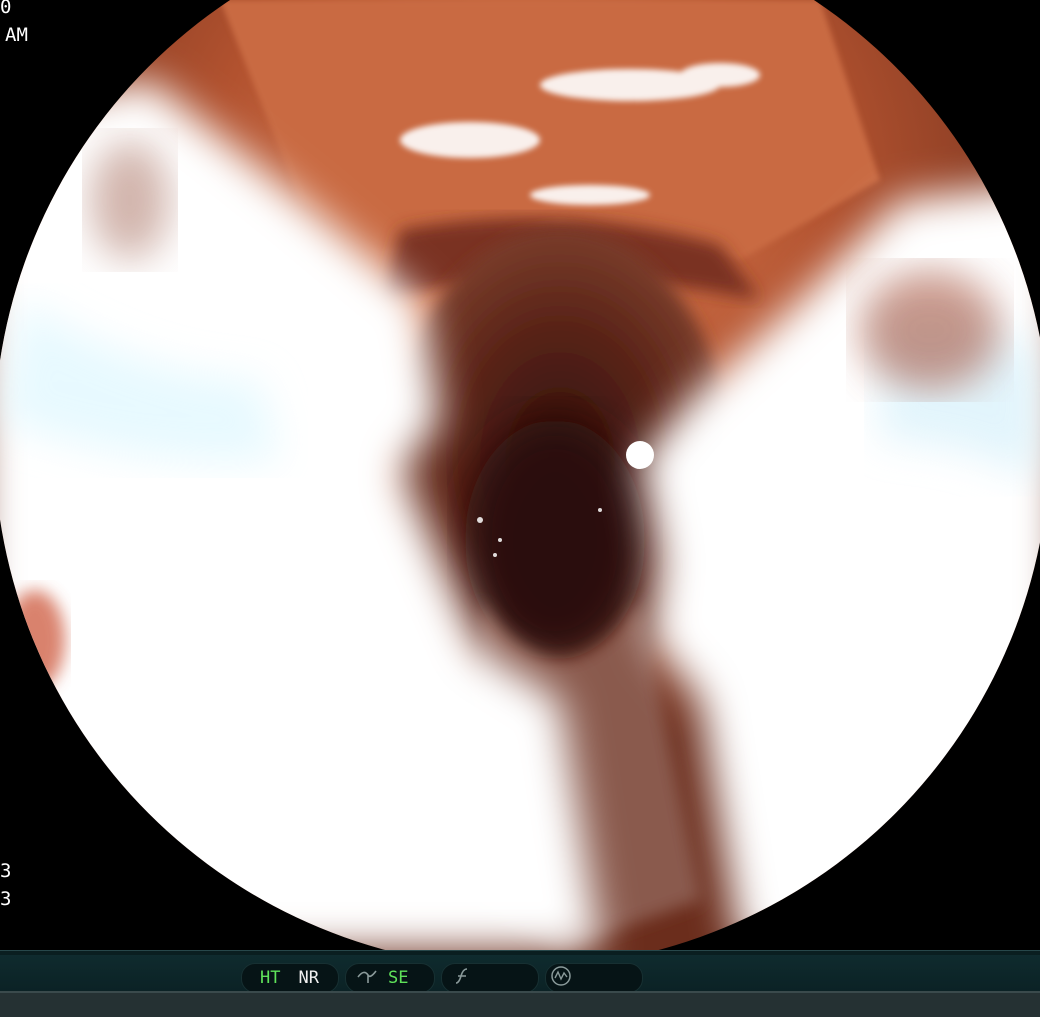 This screenshot has width=1040, height=1017. I want to click on overlay-text-bottom-1: 3, so click(6, 871).